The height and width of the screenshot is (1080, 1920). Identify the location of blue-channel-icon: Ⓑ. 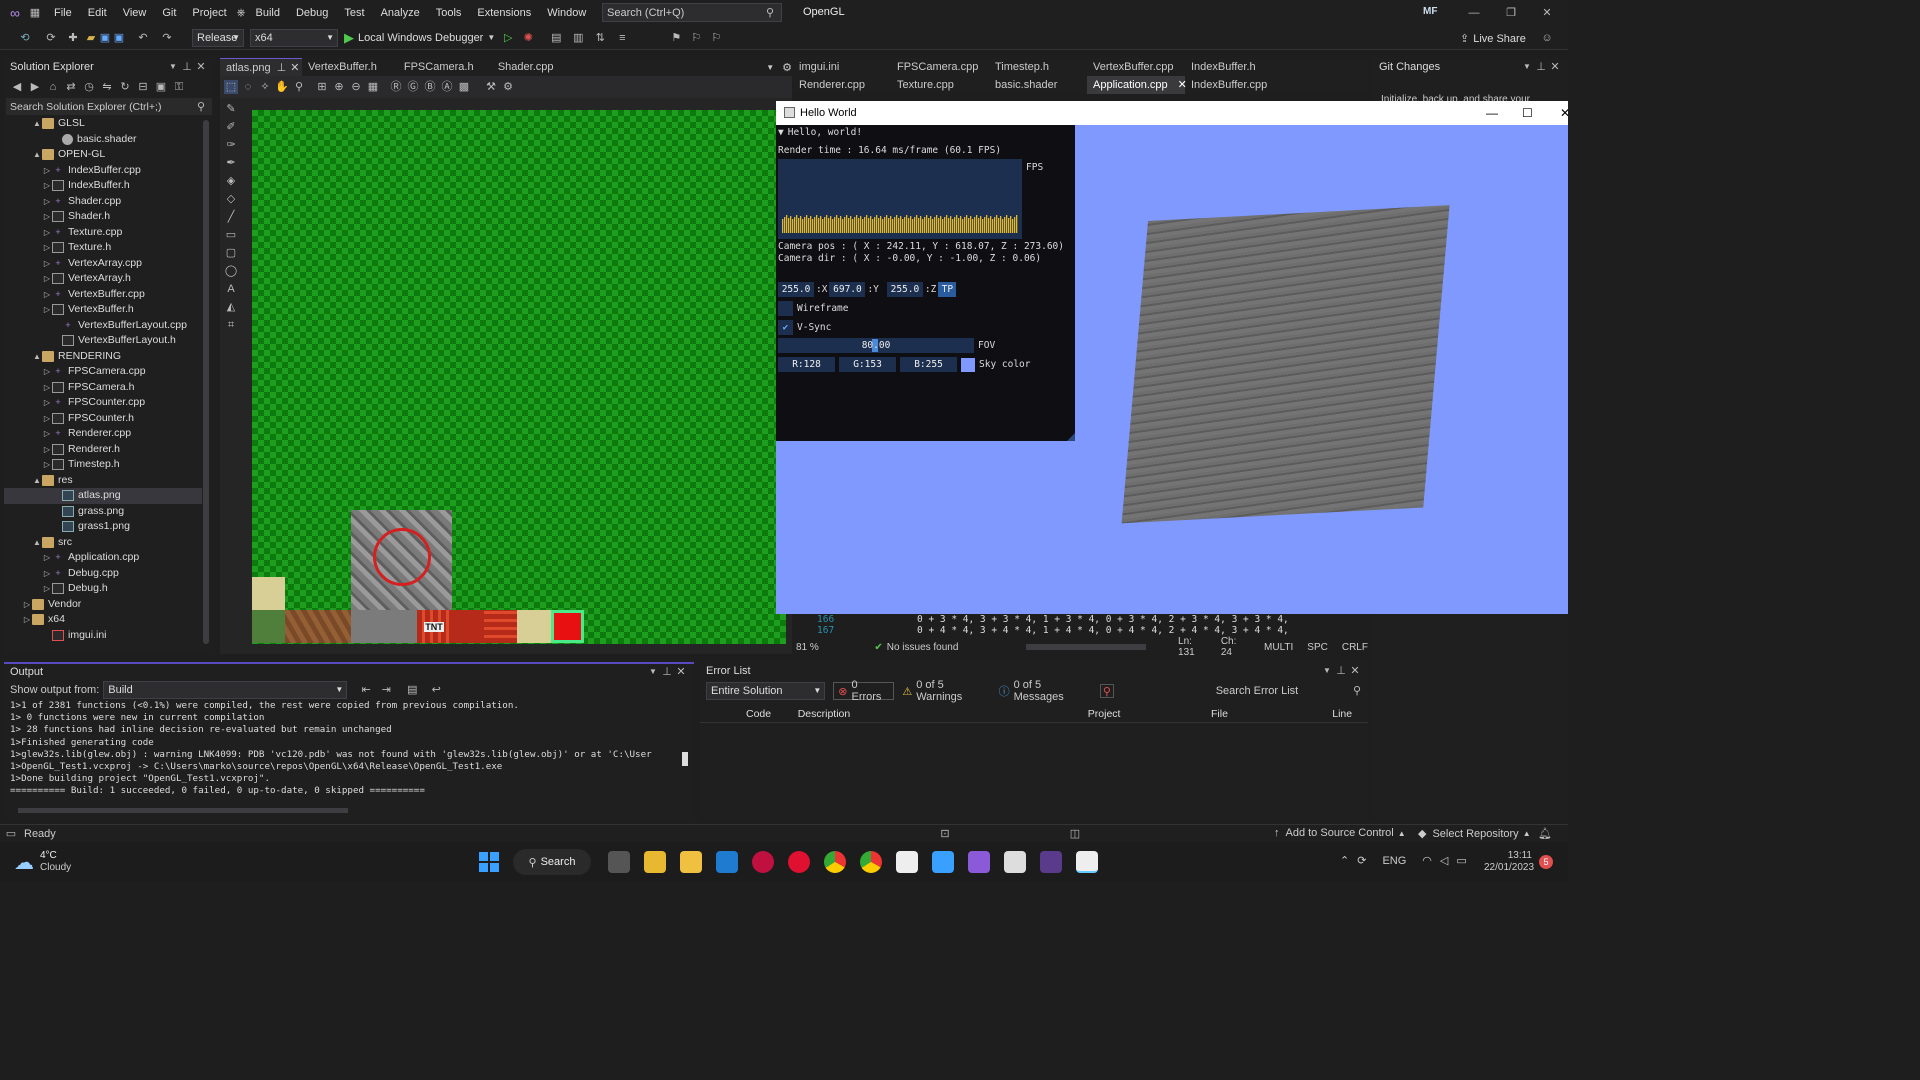
(430, 87).